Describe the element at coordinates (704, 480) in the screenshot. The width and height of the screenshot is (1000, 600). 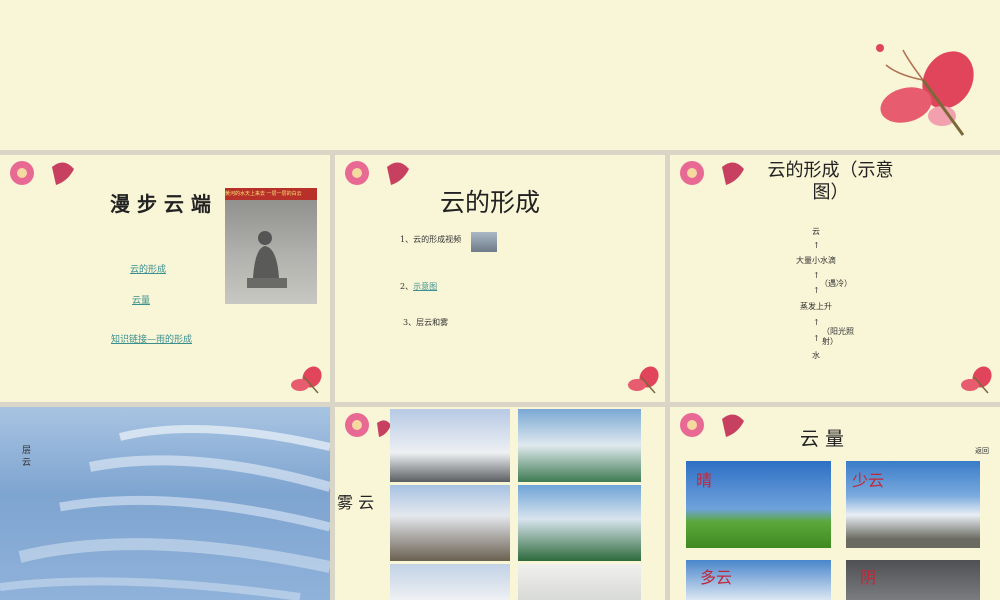
I see `caption-sunny: 晴` at that location.